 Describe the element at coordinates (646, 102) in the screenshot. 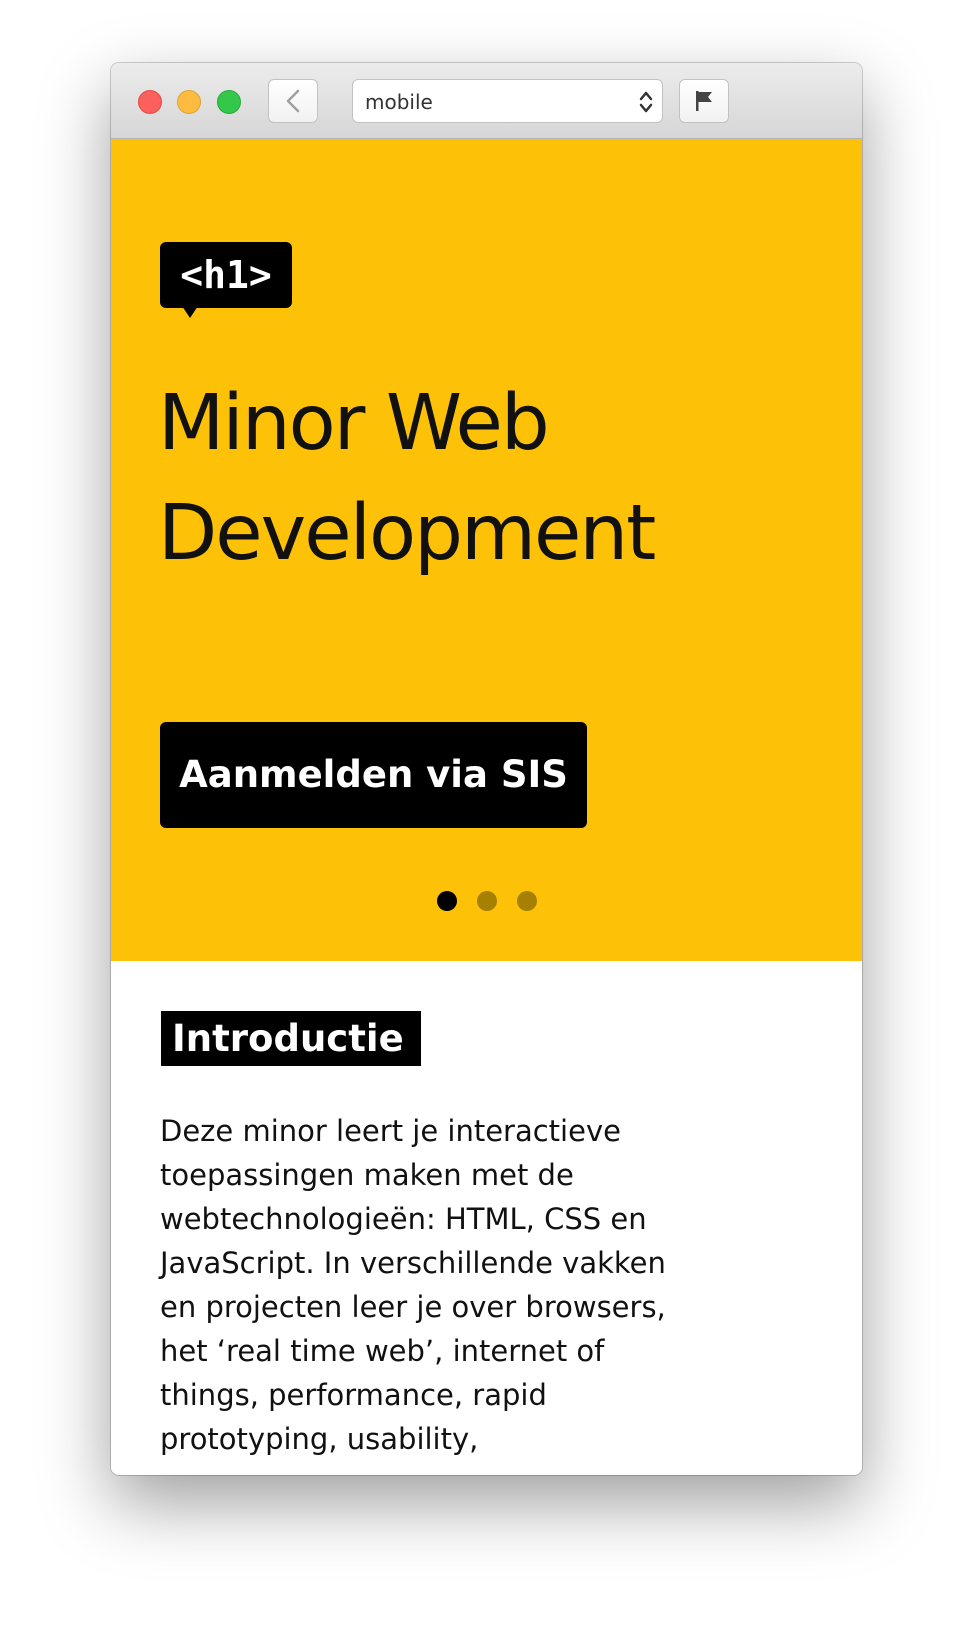

I see `select-arrows-icon` at that location.